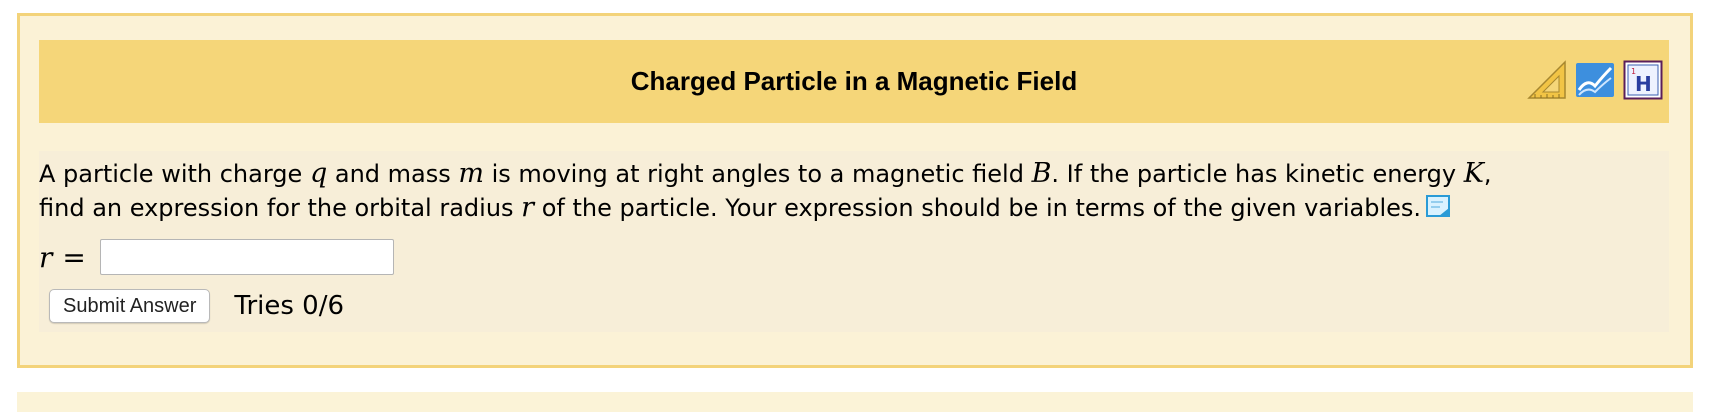 The height and width of the screenshot is (412, 1711). I want to click on variable-r: r, so click(528, 207).